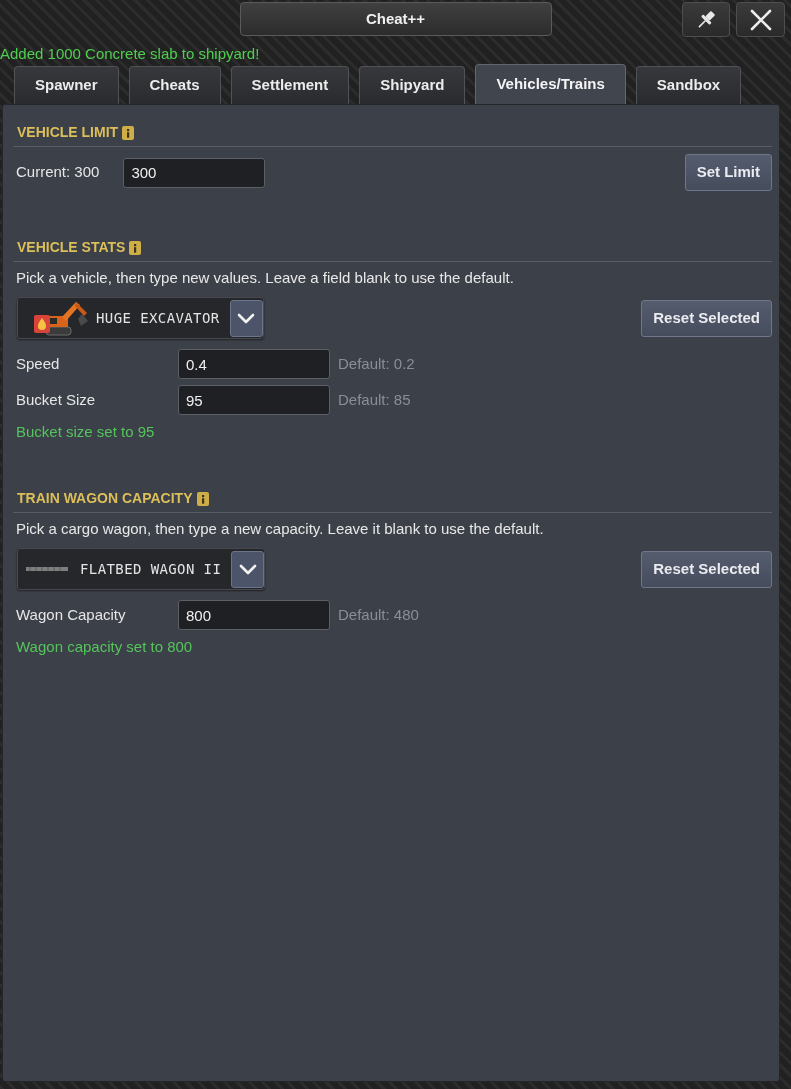 The image size is (791, 1089). Describe the element at coordinates (174, 85) in the screenshot. I see `tab: Cheats` at that location.